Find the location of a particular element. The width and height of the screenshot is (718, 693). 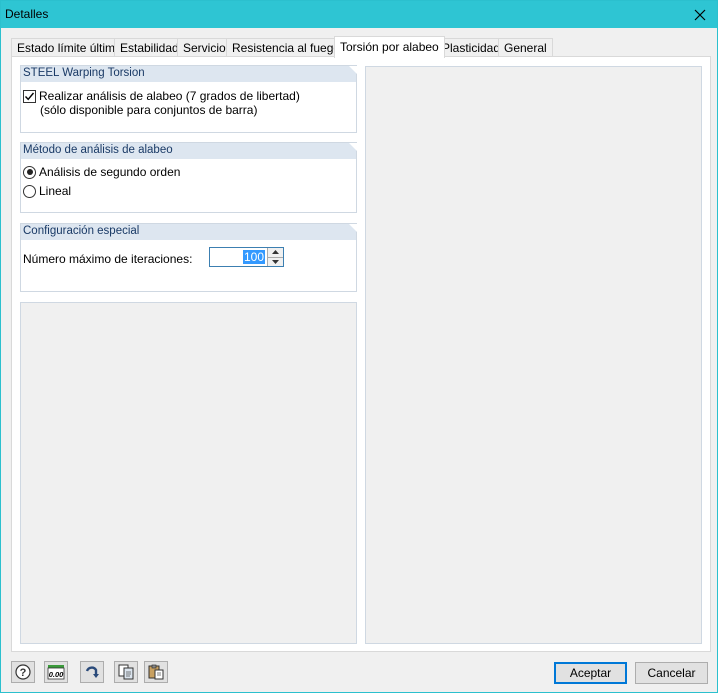

close-button is located at coordinates (700, 14).